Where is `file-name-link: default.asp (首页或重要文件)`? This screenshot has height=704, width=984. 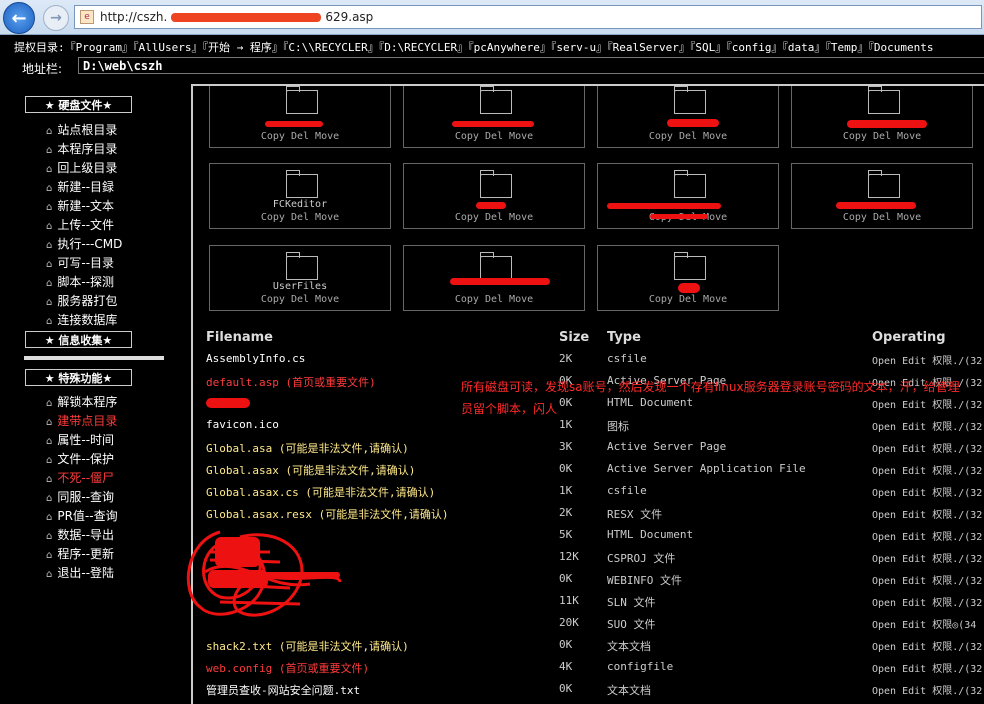
file-name-link: default.asp (首页或重要文件) is located at coordinates (291, 382).